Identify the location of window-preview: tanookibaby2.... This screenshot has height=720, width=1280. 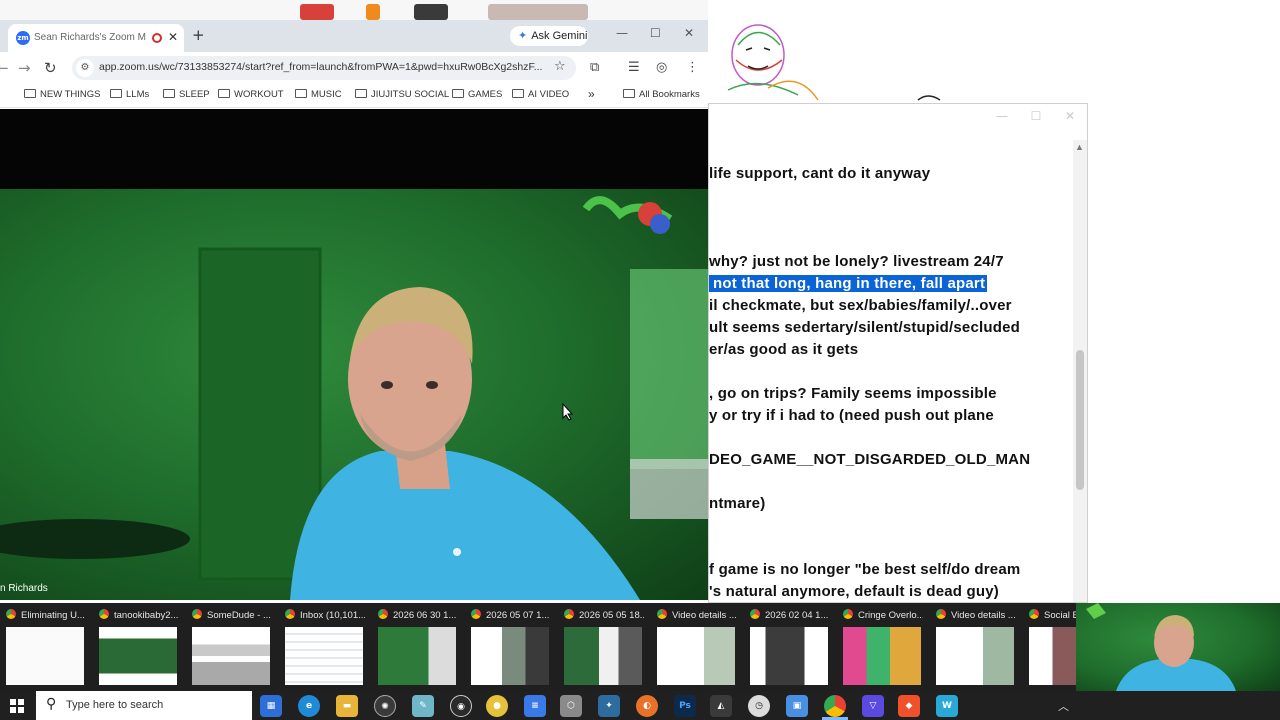
(136, 647).